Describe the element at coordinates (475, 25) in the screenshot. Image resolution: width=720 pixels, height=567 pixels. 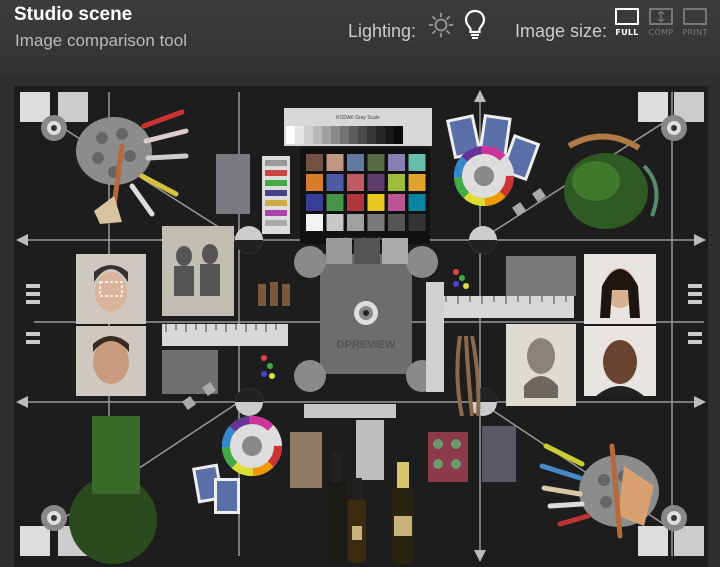
I see `lightbulb-icon` at that location.